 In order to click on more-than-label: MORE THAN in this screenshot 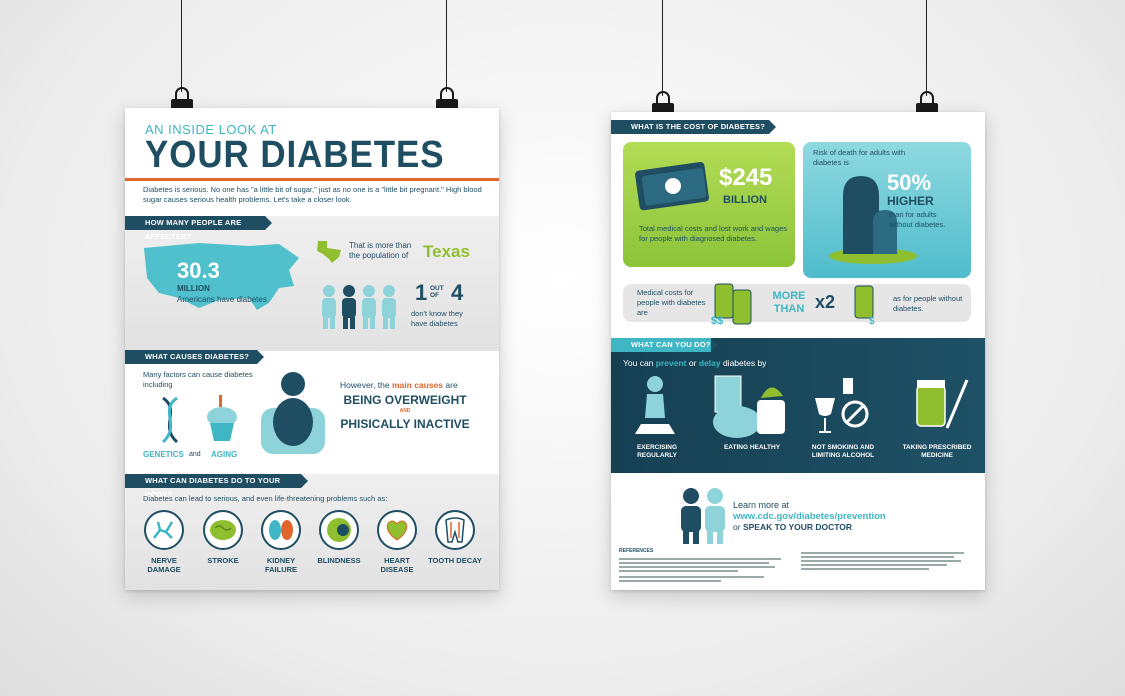, I will do `click(789, 302)`.